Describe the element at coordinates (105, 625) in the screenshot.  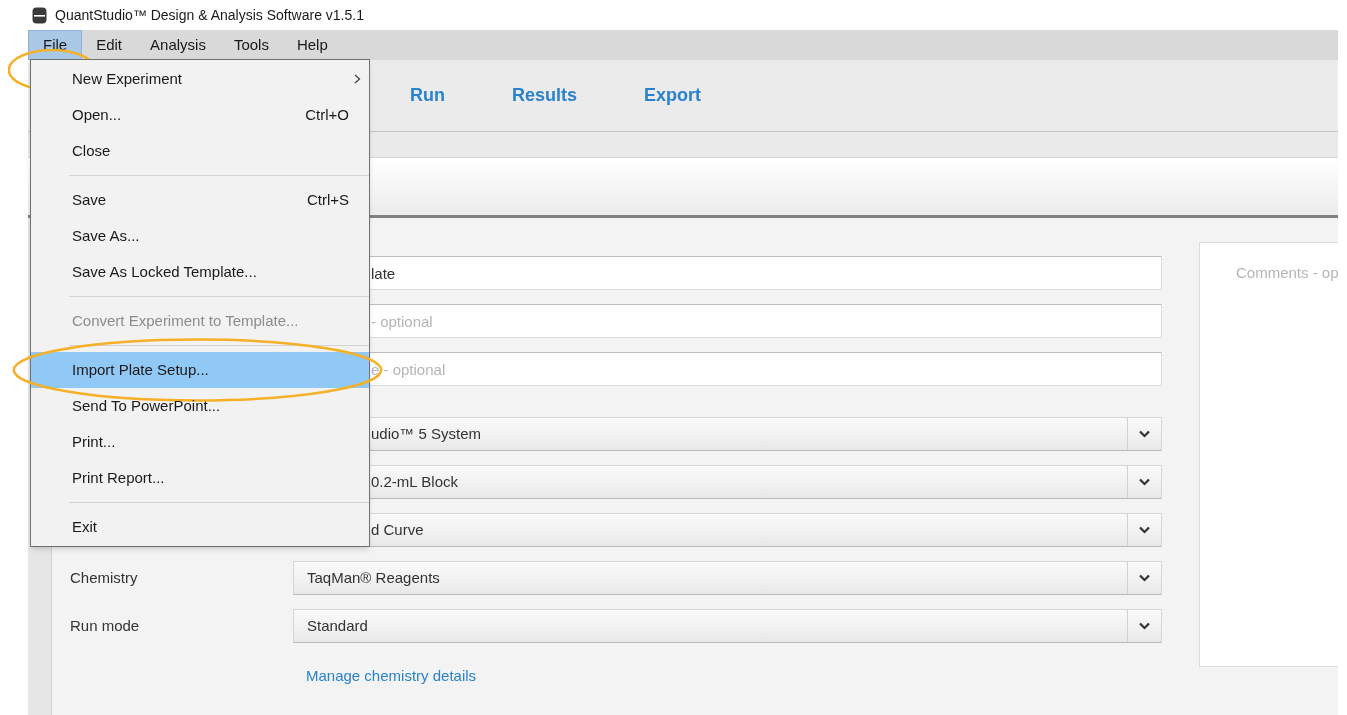
I see `field-label: Run mode` at that location.